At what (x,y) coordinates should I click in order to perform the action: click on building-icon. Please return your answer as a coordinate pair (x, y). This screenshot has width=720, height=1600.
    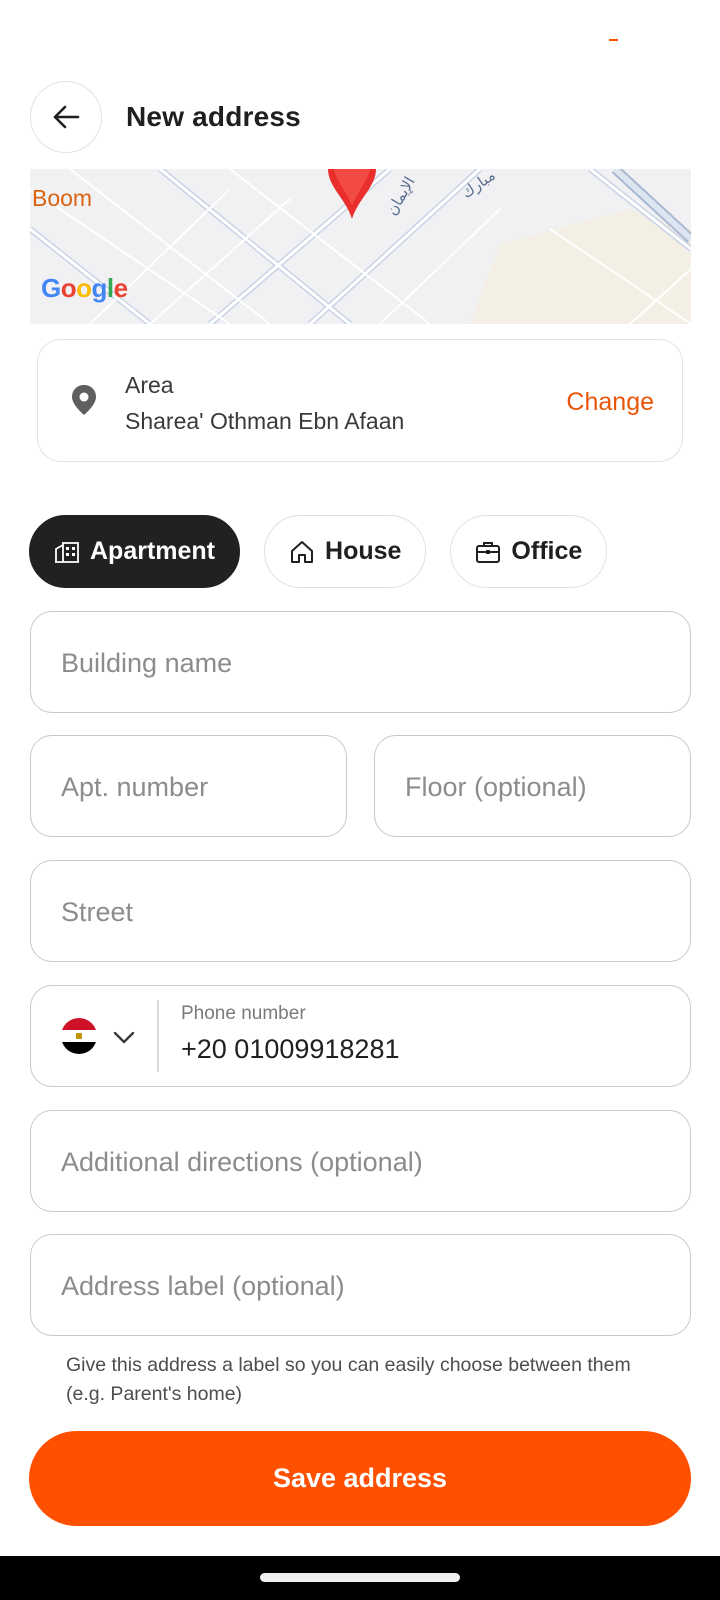
    Looking at the image, I should click on (67, 552).